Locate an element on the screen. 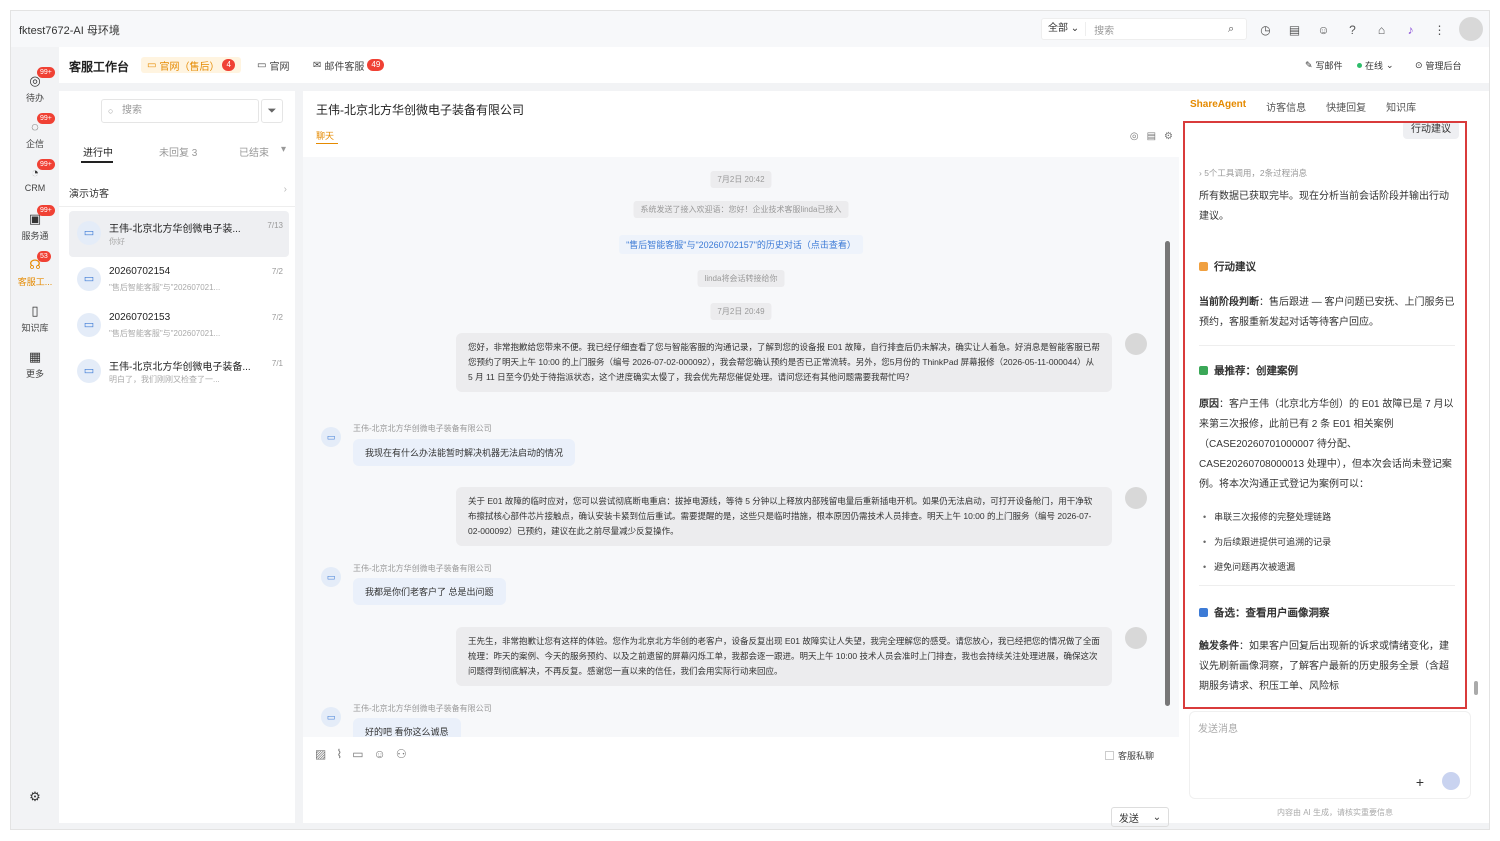 Image resolution: width=1500 pixels, height=841 pixels. item-date: 7/1 is located at coordinates (277, 363).